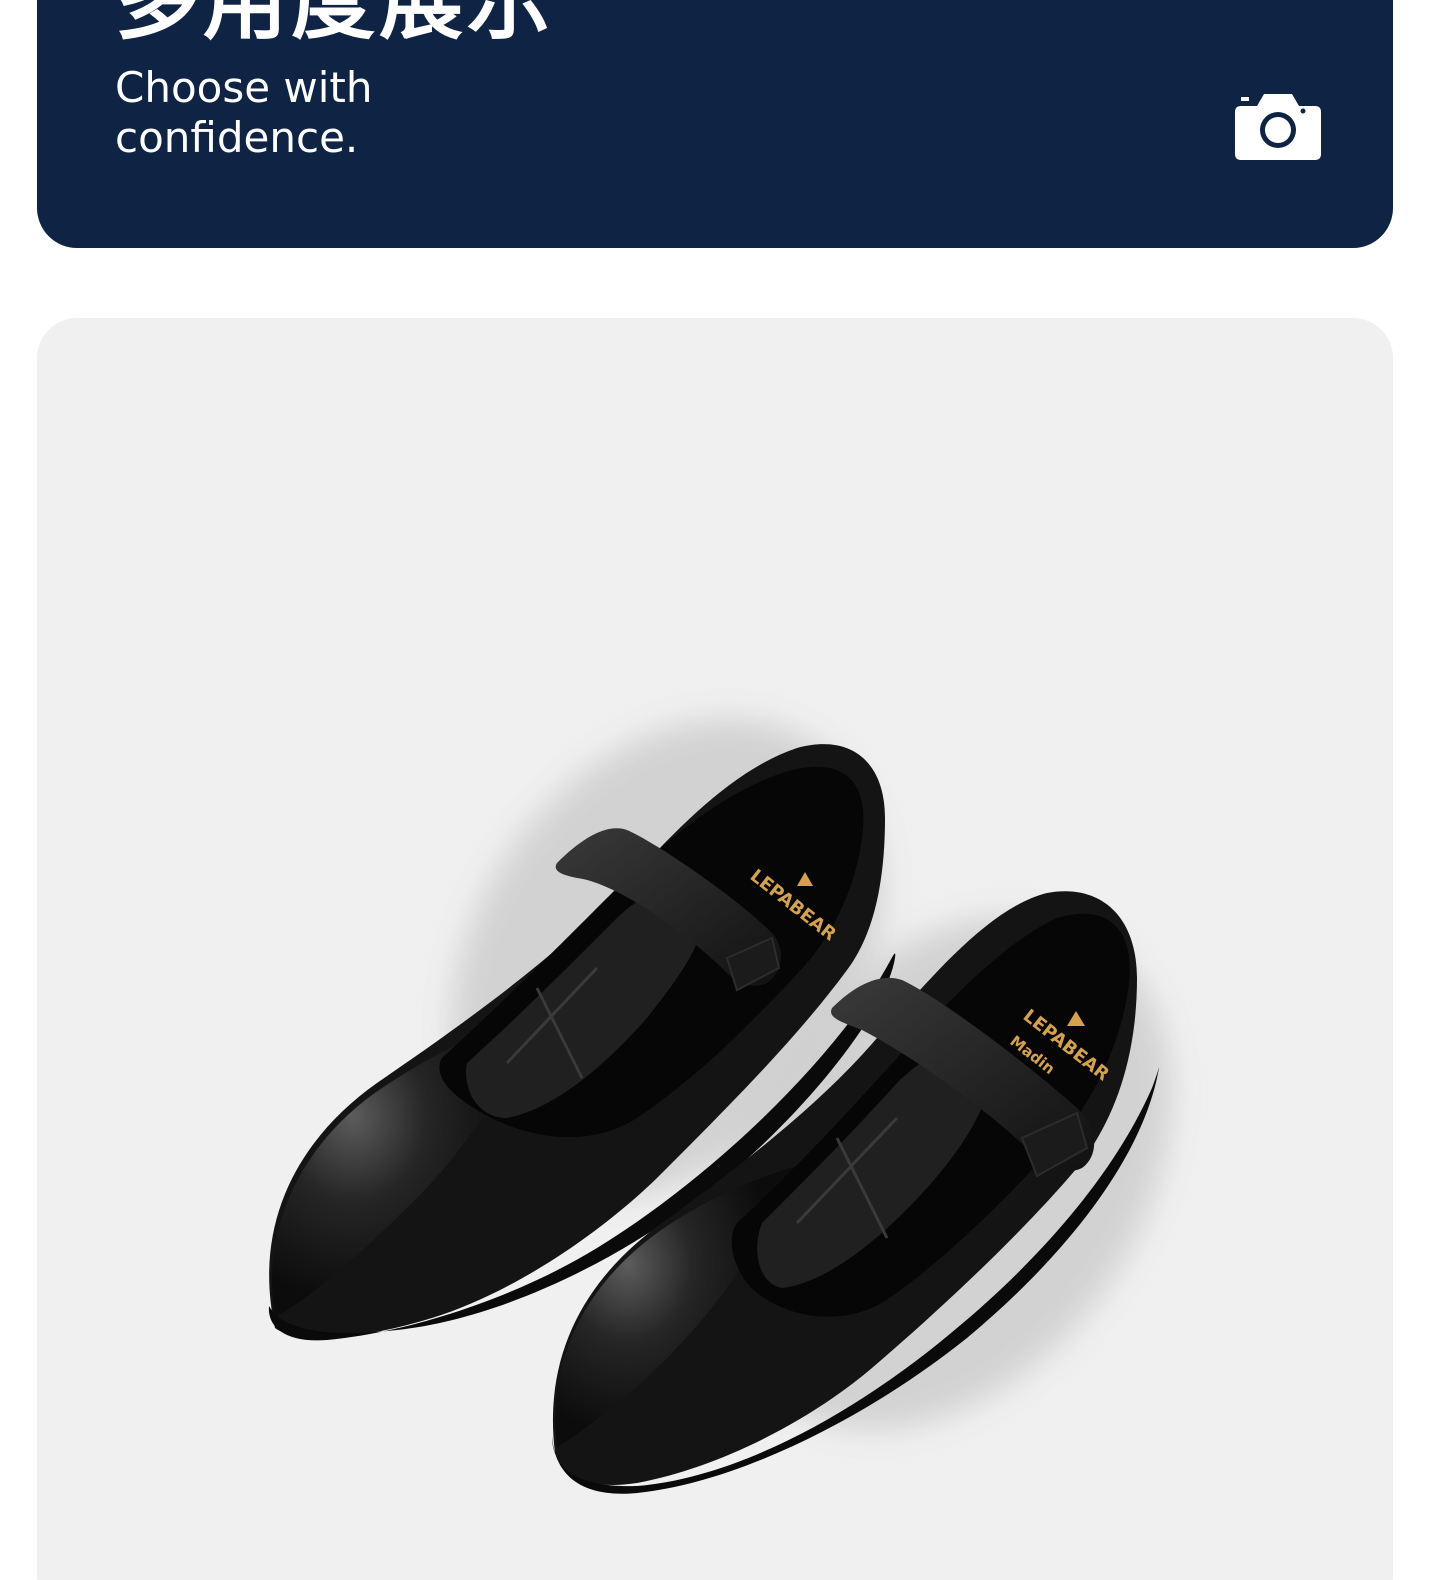 The image size is (1440, 1580). I want to click on camera-icon, so click(1278, 127).